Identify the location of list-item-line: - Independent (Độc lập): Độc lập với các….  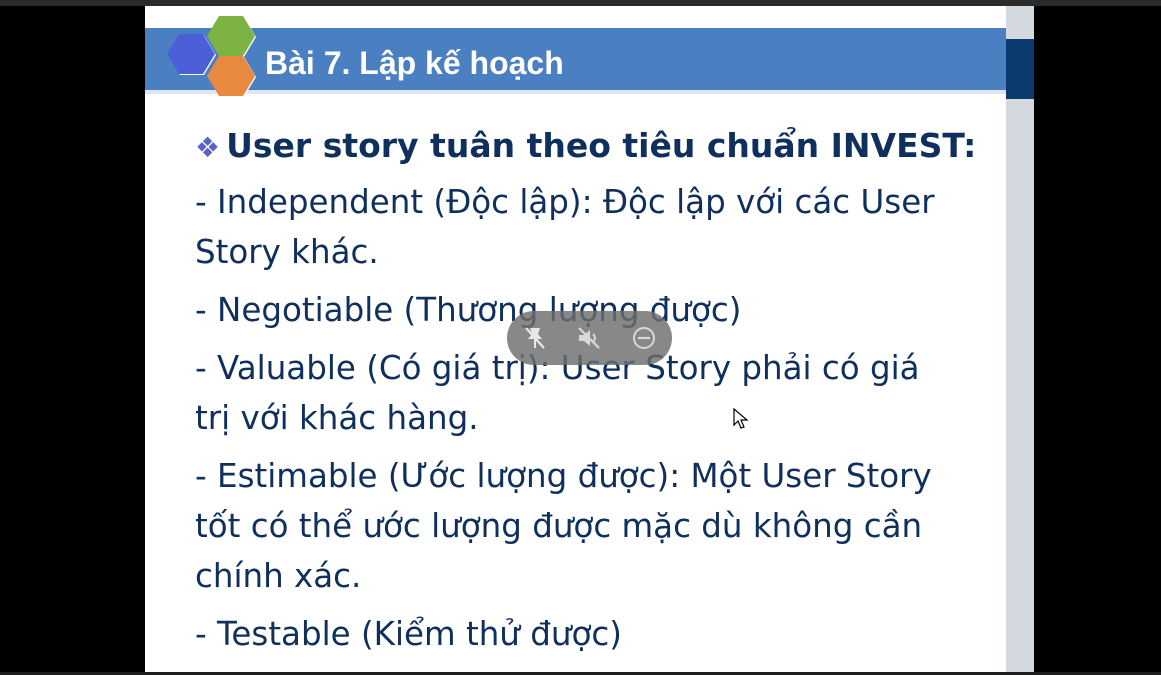
(565, 202).